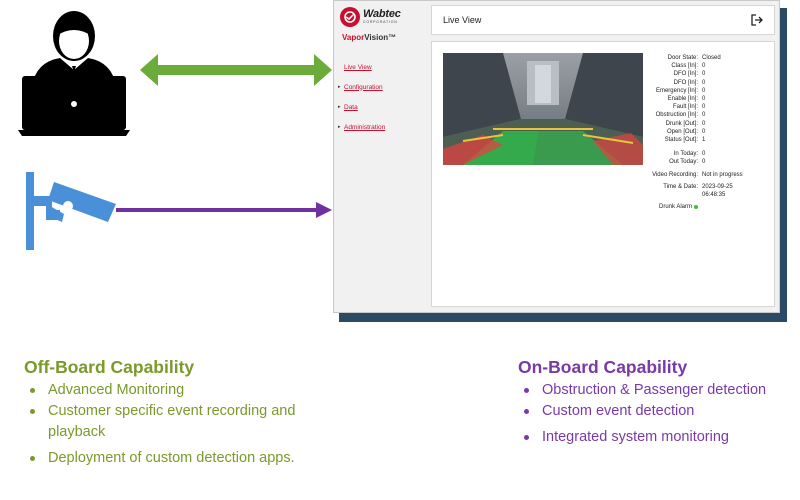  I want to click on sidebar-item-label: Configuration, so click(363, 87).